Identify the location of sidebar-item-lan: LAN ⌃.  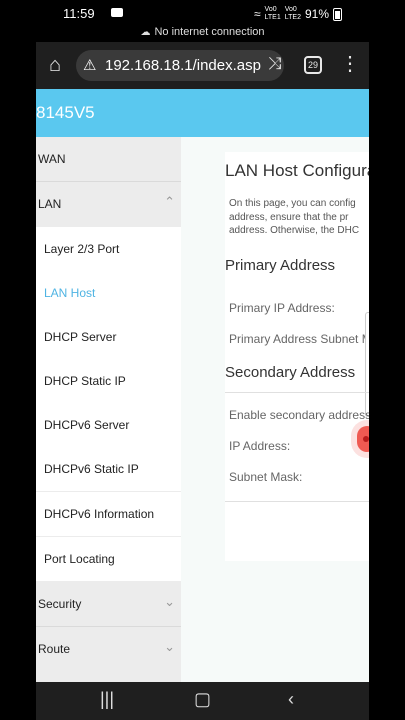
(108, 204).